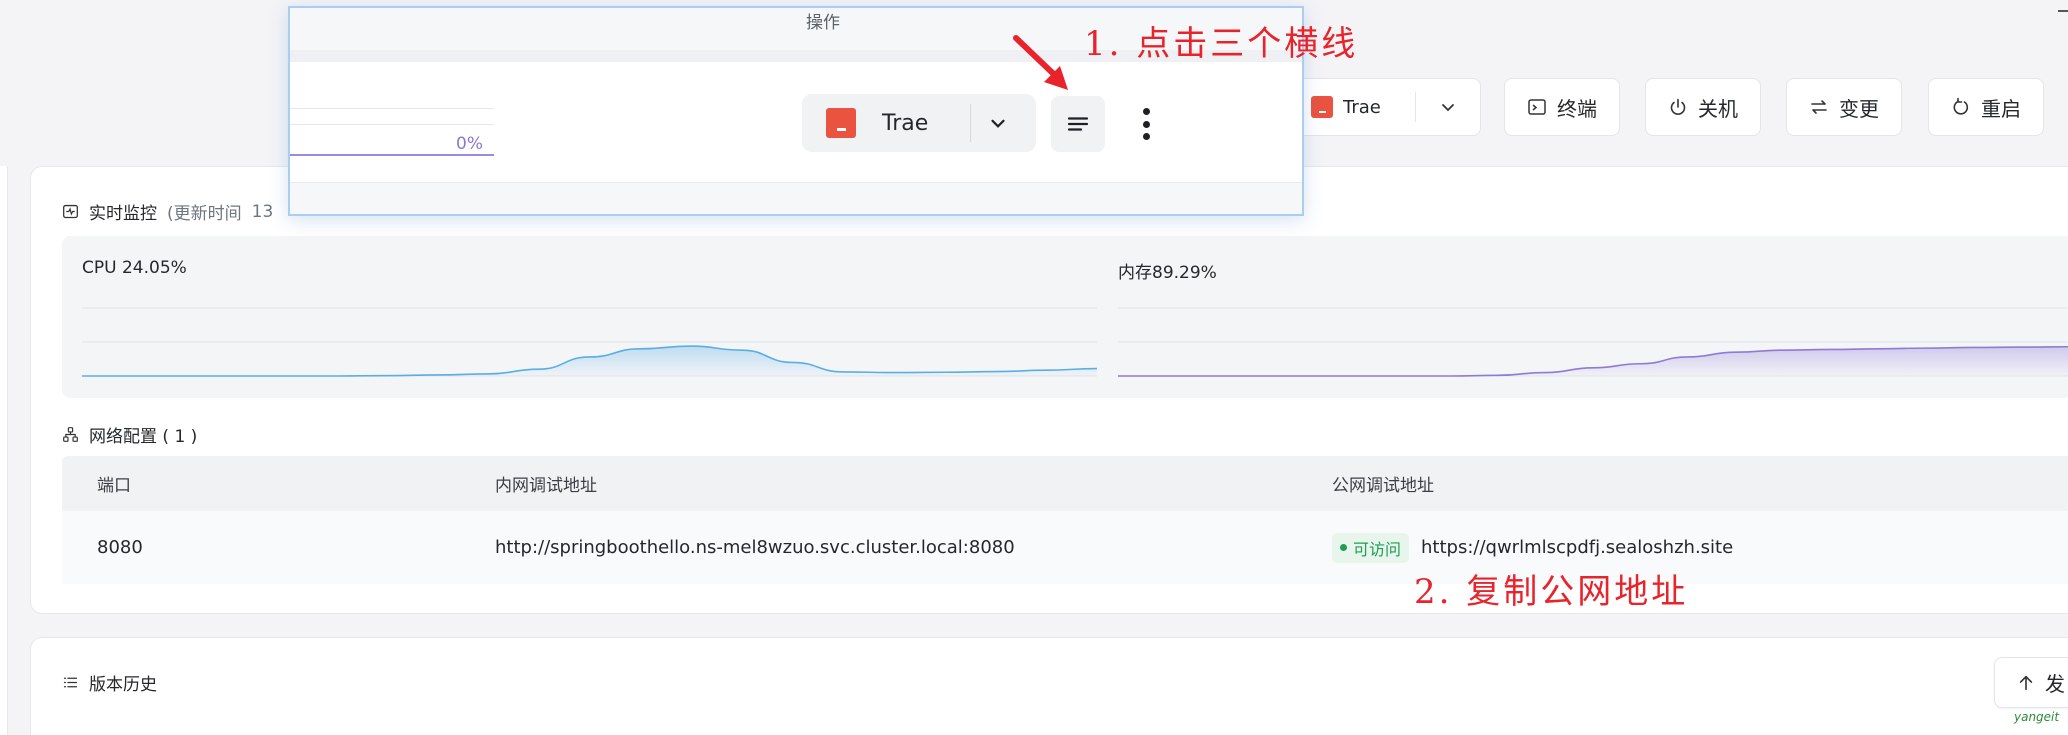  What do you see at coordinates (1146, 124) in the screenshot?
I see `more-options-icon` at bounding box center [1146, 124].